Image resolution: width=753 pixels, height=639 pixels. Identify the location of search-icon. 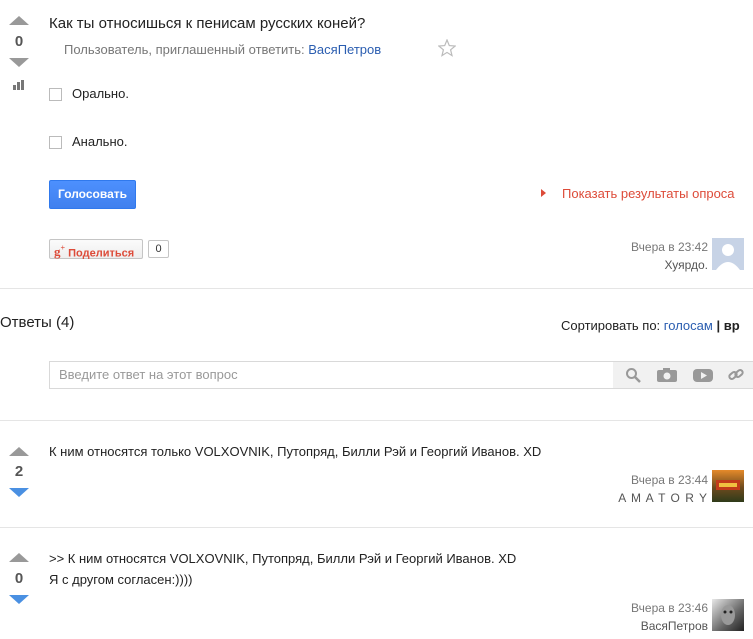
(633, 375).